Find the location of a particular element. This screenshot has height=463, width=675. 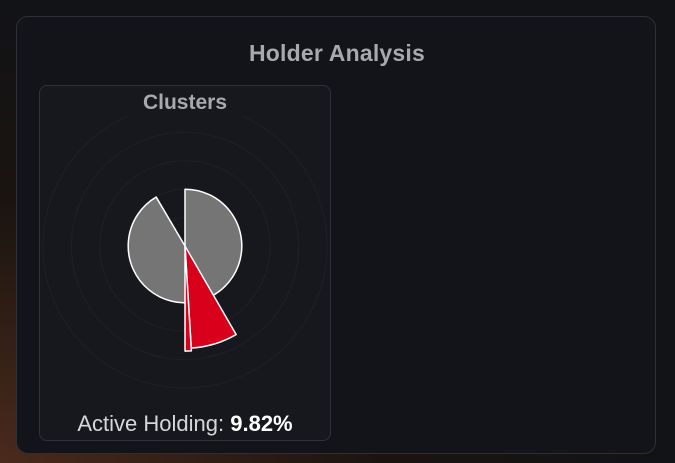

active-holding-row: Active Holding: 9.82% is located at coordinates (185, 424).